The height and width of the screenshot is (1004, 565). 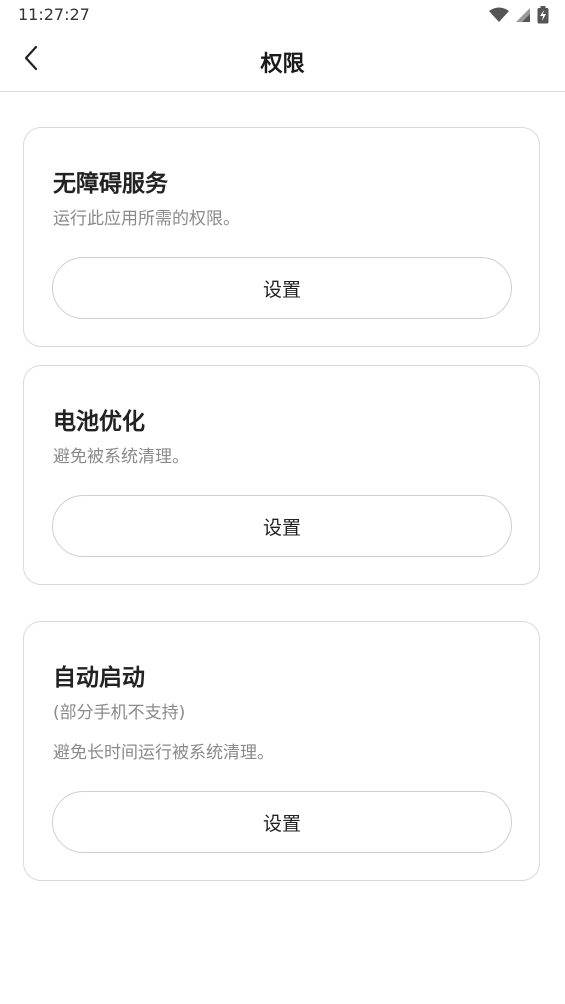 I want to click on battery-settings-button: 设置, so click(x=282, y=526).